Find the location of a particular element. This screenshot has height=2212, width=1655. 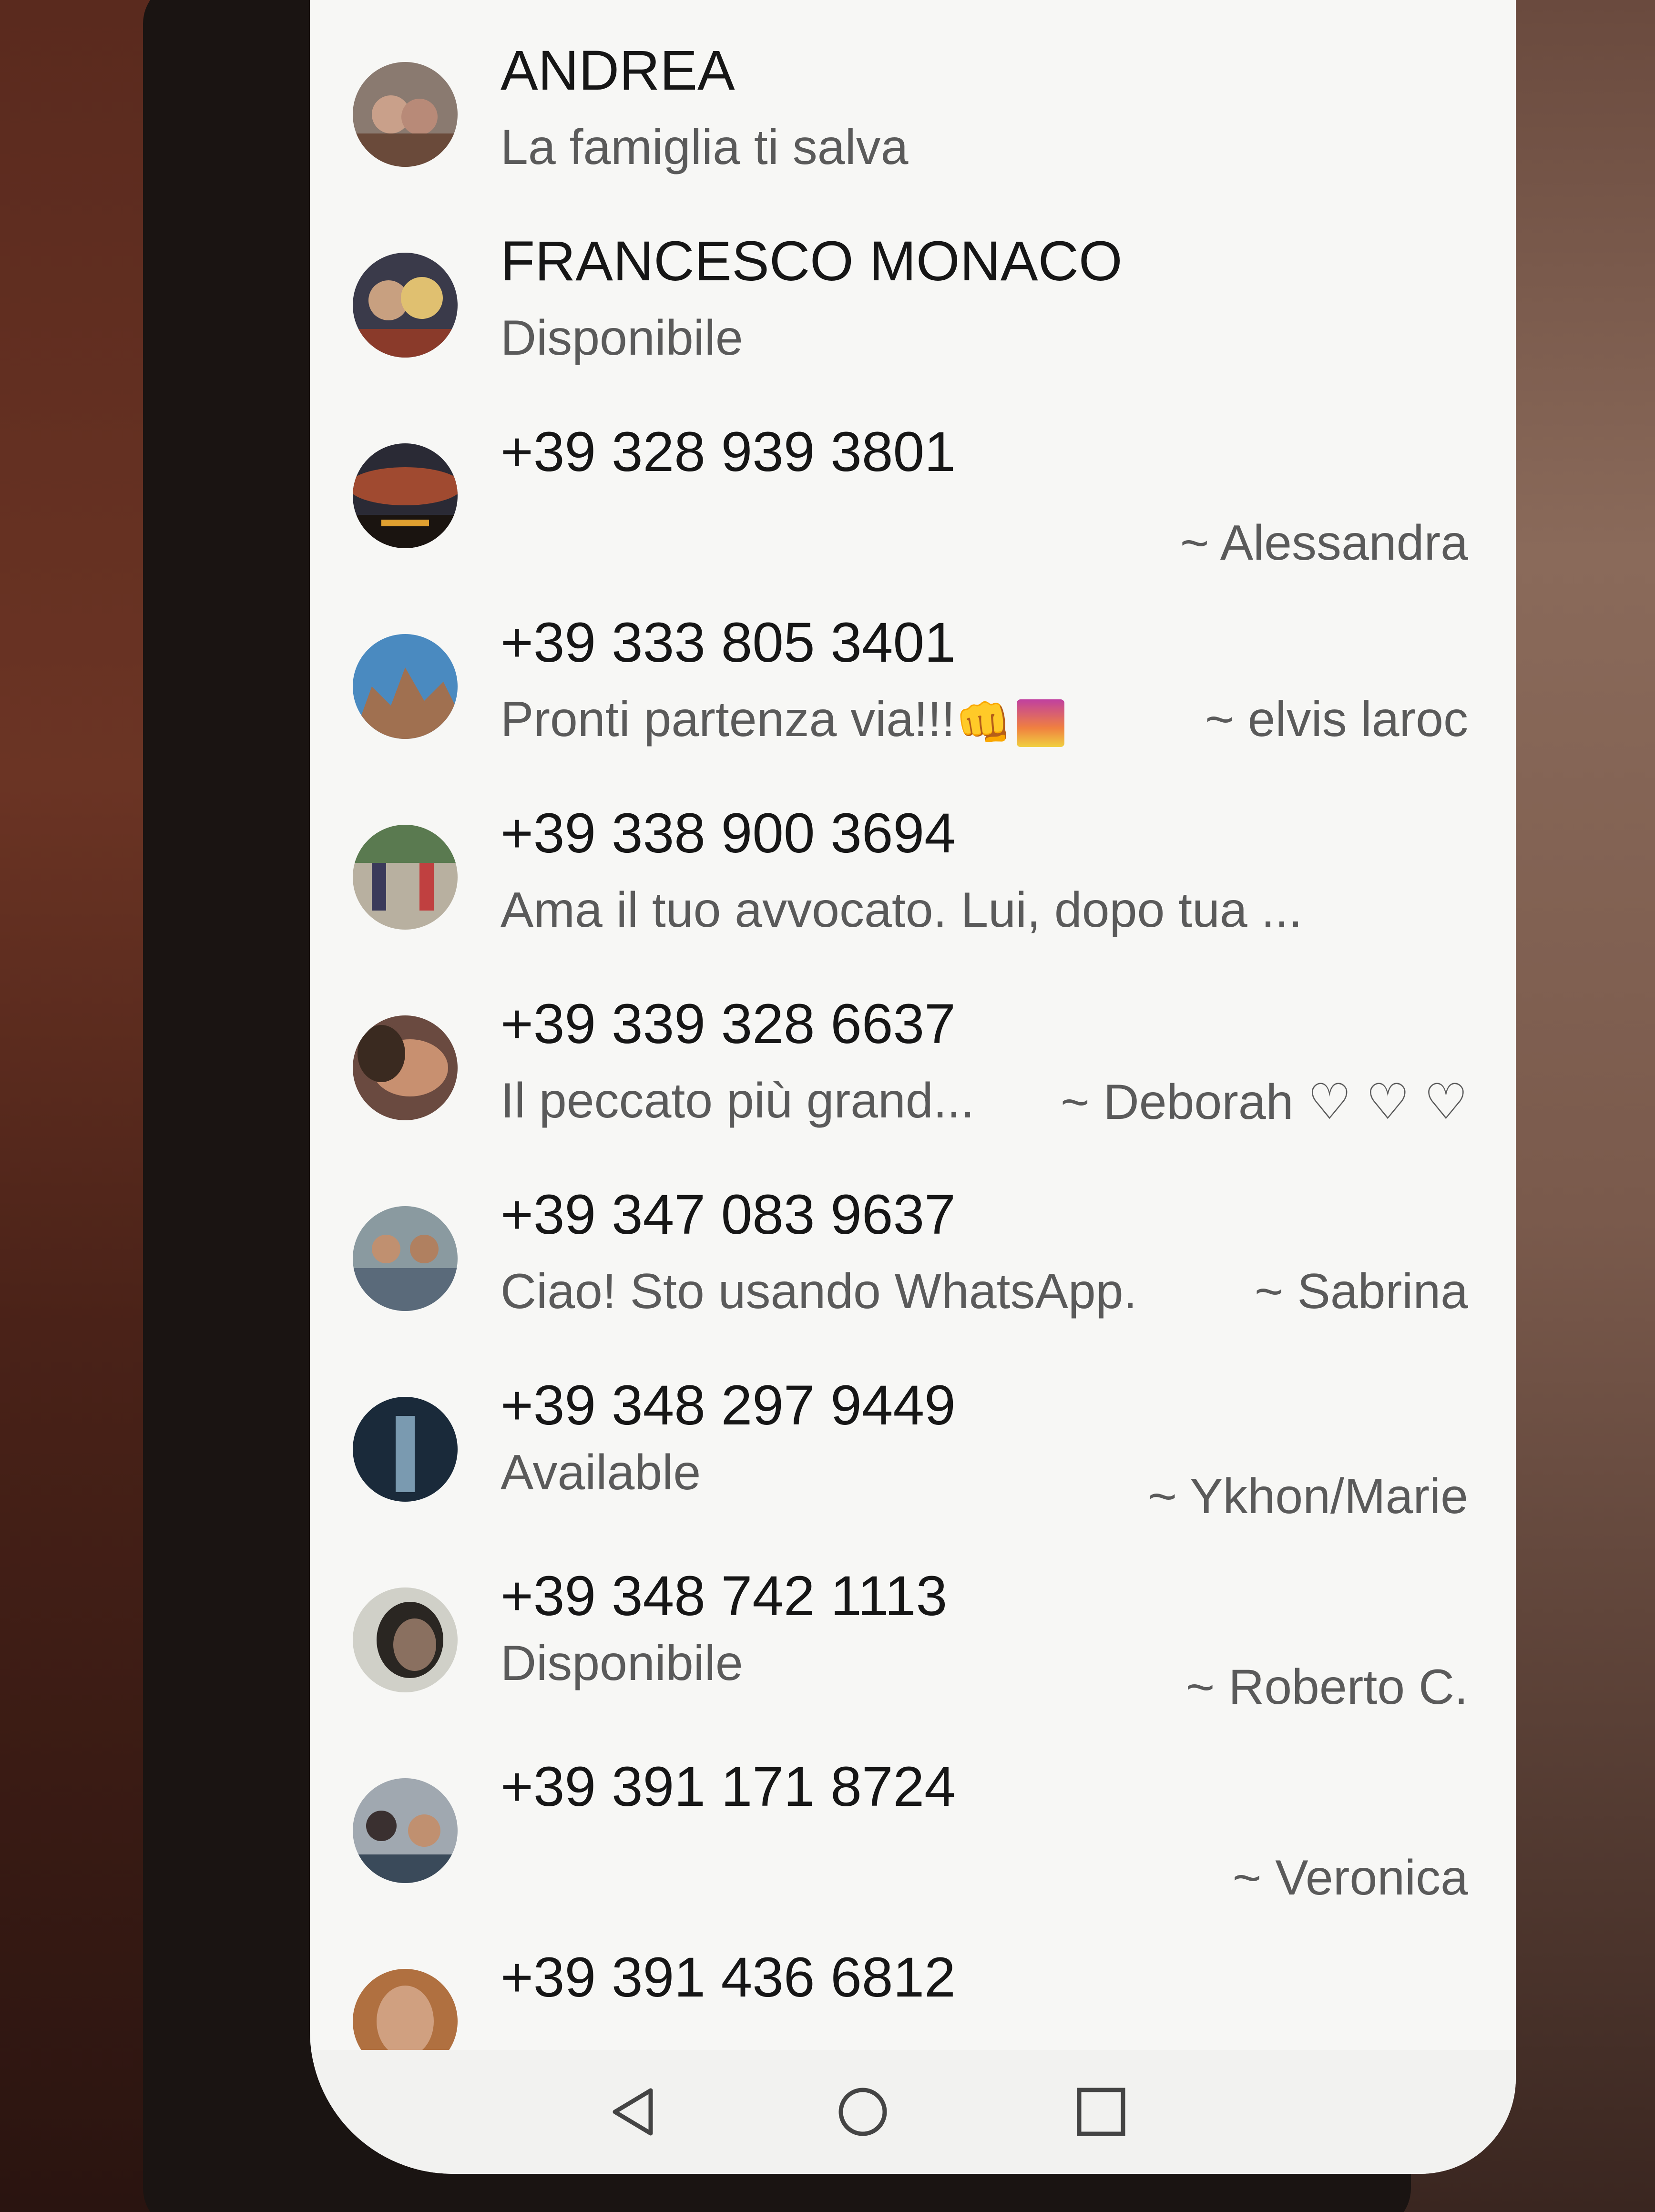

contact-name: +39 347 083 9637 is located at coordinates (729, 1214).